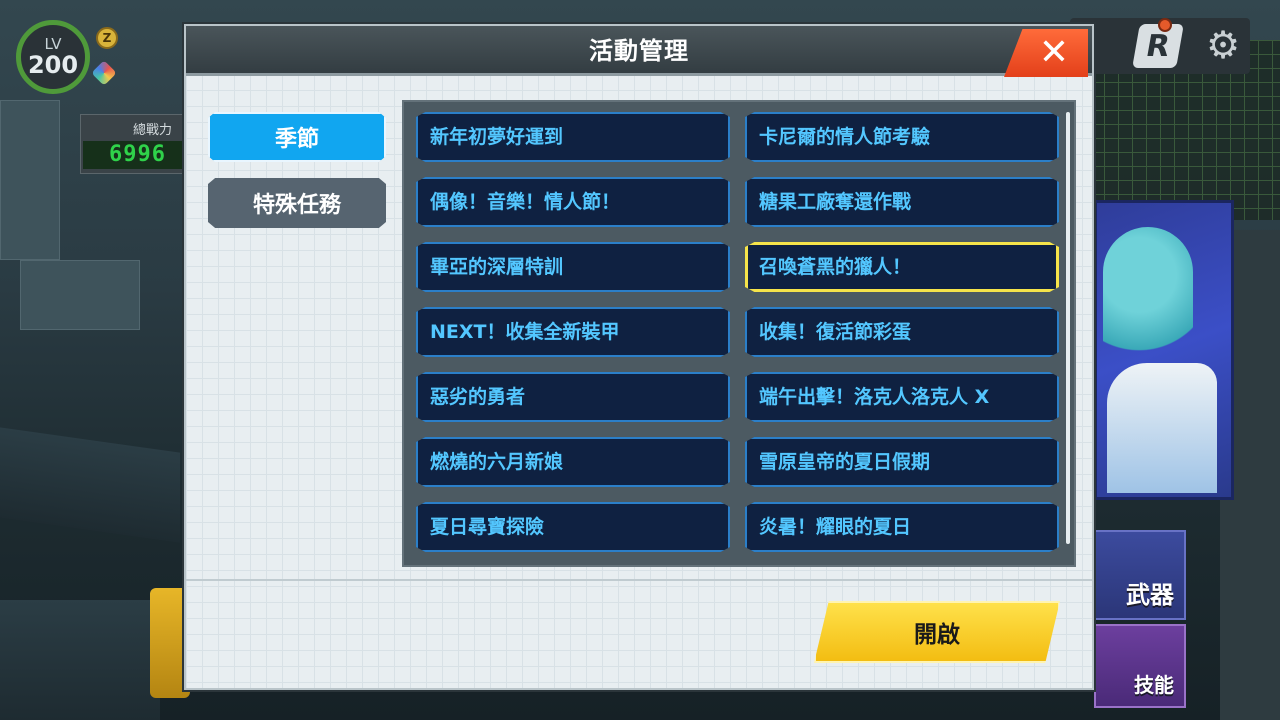 The image size is (1280, 720). What do you see at coordinates (1162, 428) in the screenshot?
I see `character-illustration` at bounding box center [1162, 428].